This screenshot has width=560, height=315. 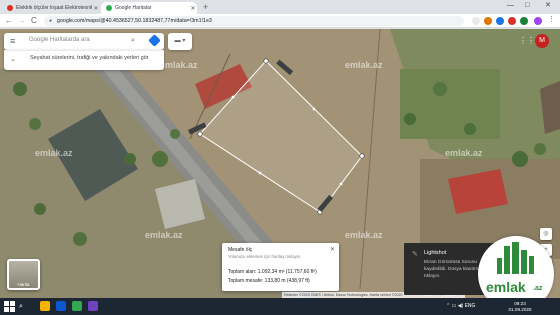 I want to click on profile-icon, so click(x=538, y=21).